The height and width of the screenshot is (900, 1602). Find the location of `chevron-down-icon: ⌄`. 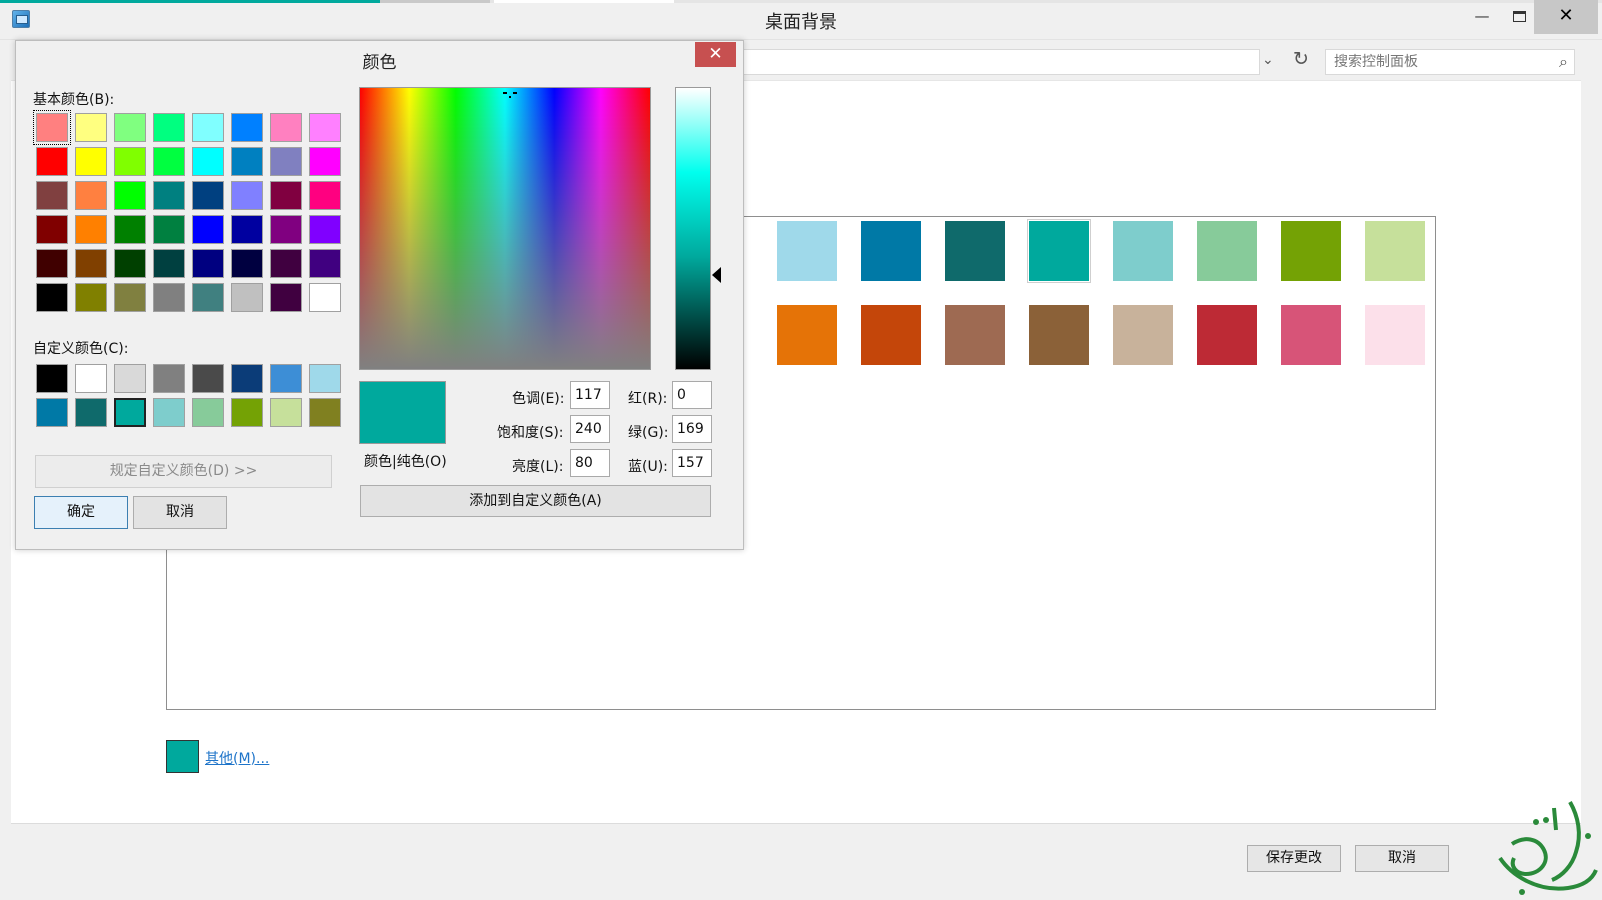

chevron-down-icon: ⌄ is located at coordinates (1268, 60).